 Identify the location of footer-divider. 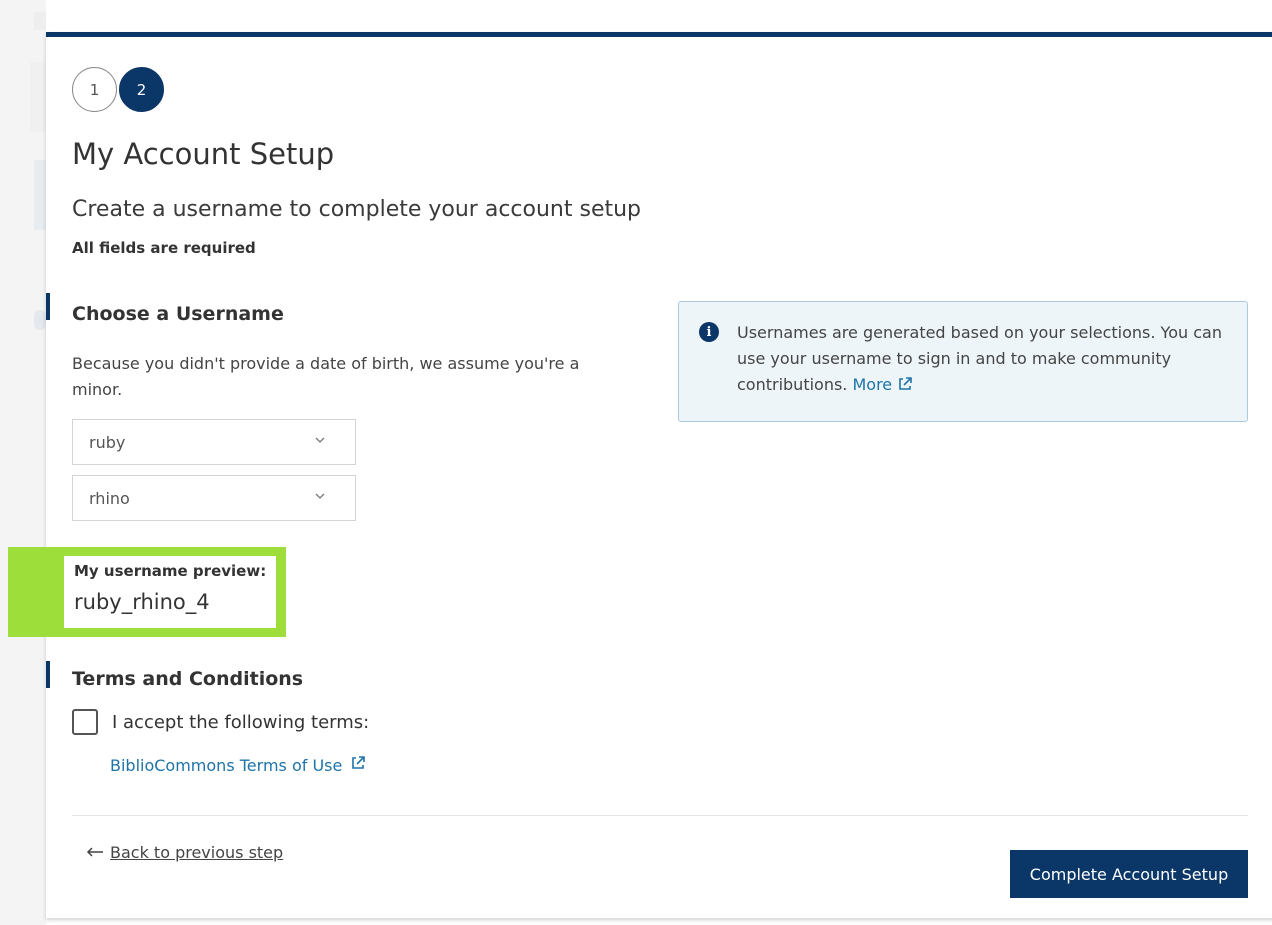
(660, 815).